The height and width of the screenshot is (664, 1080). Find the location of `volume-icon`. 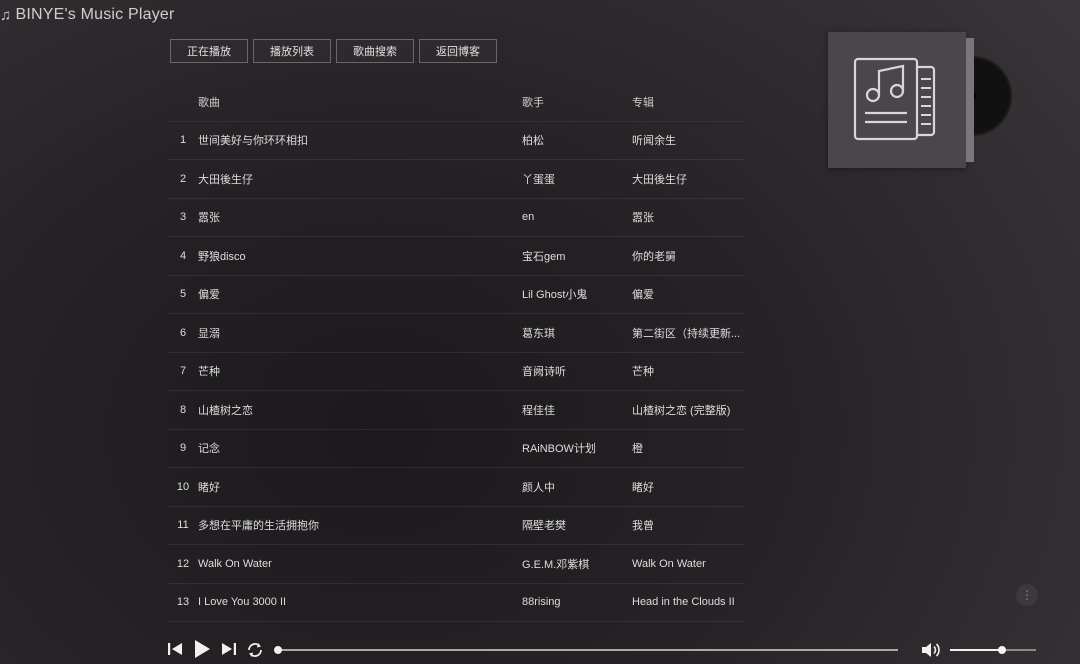

volume-icon is located at coordinates (931, 650).